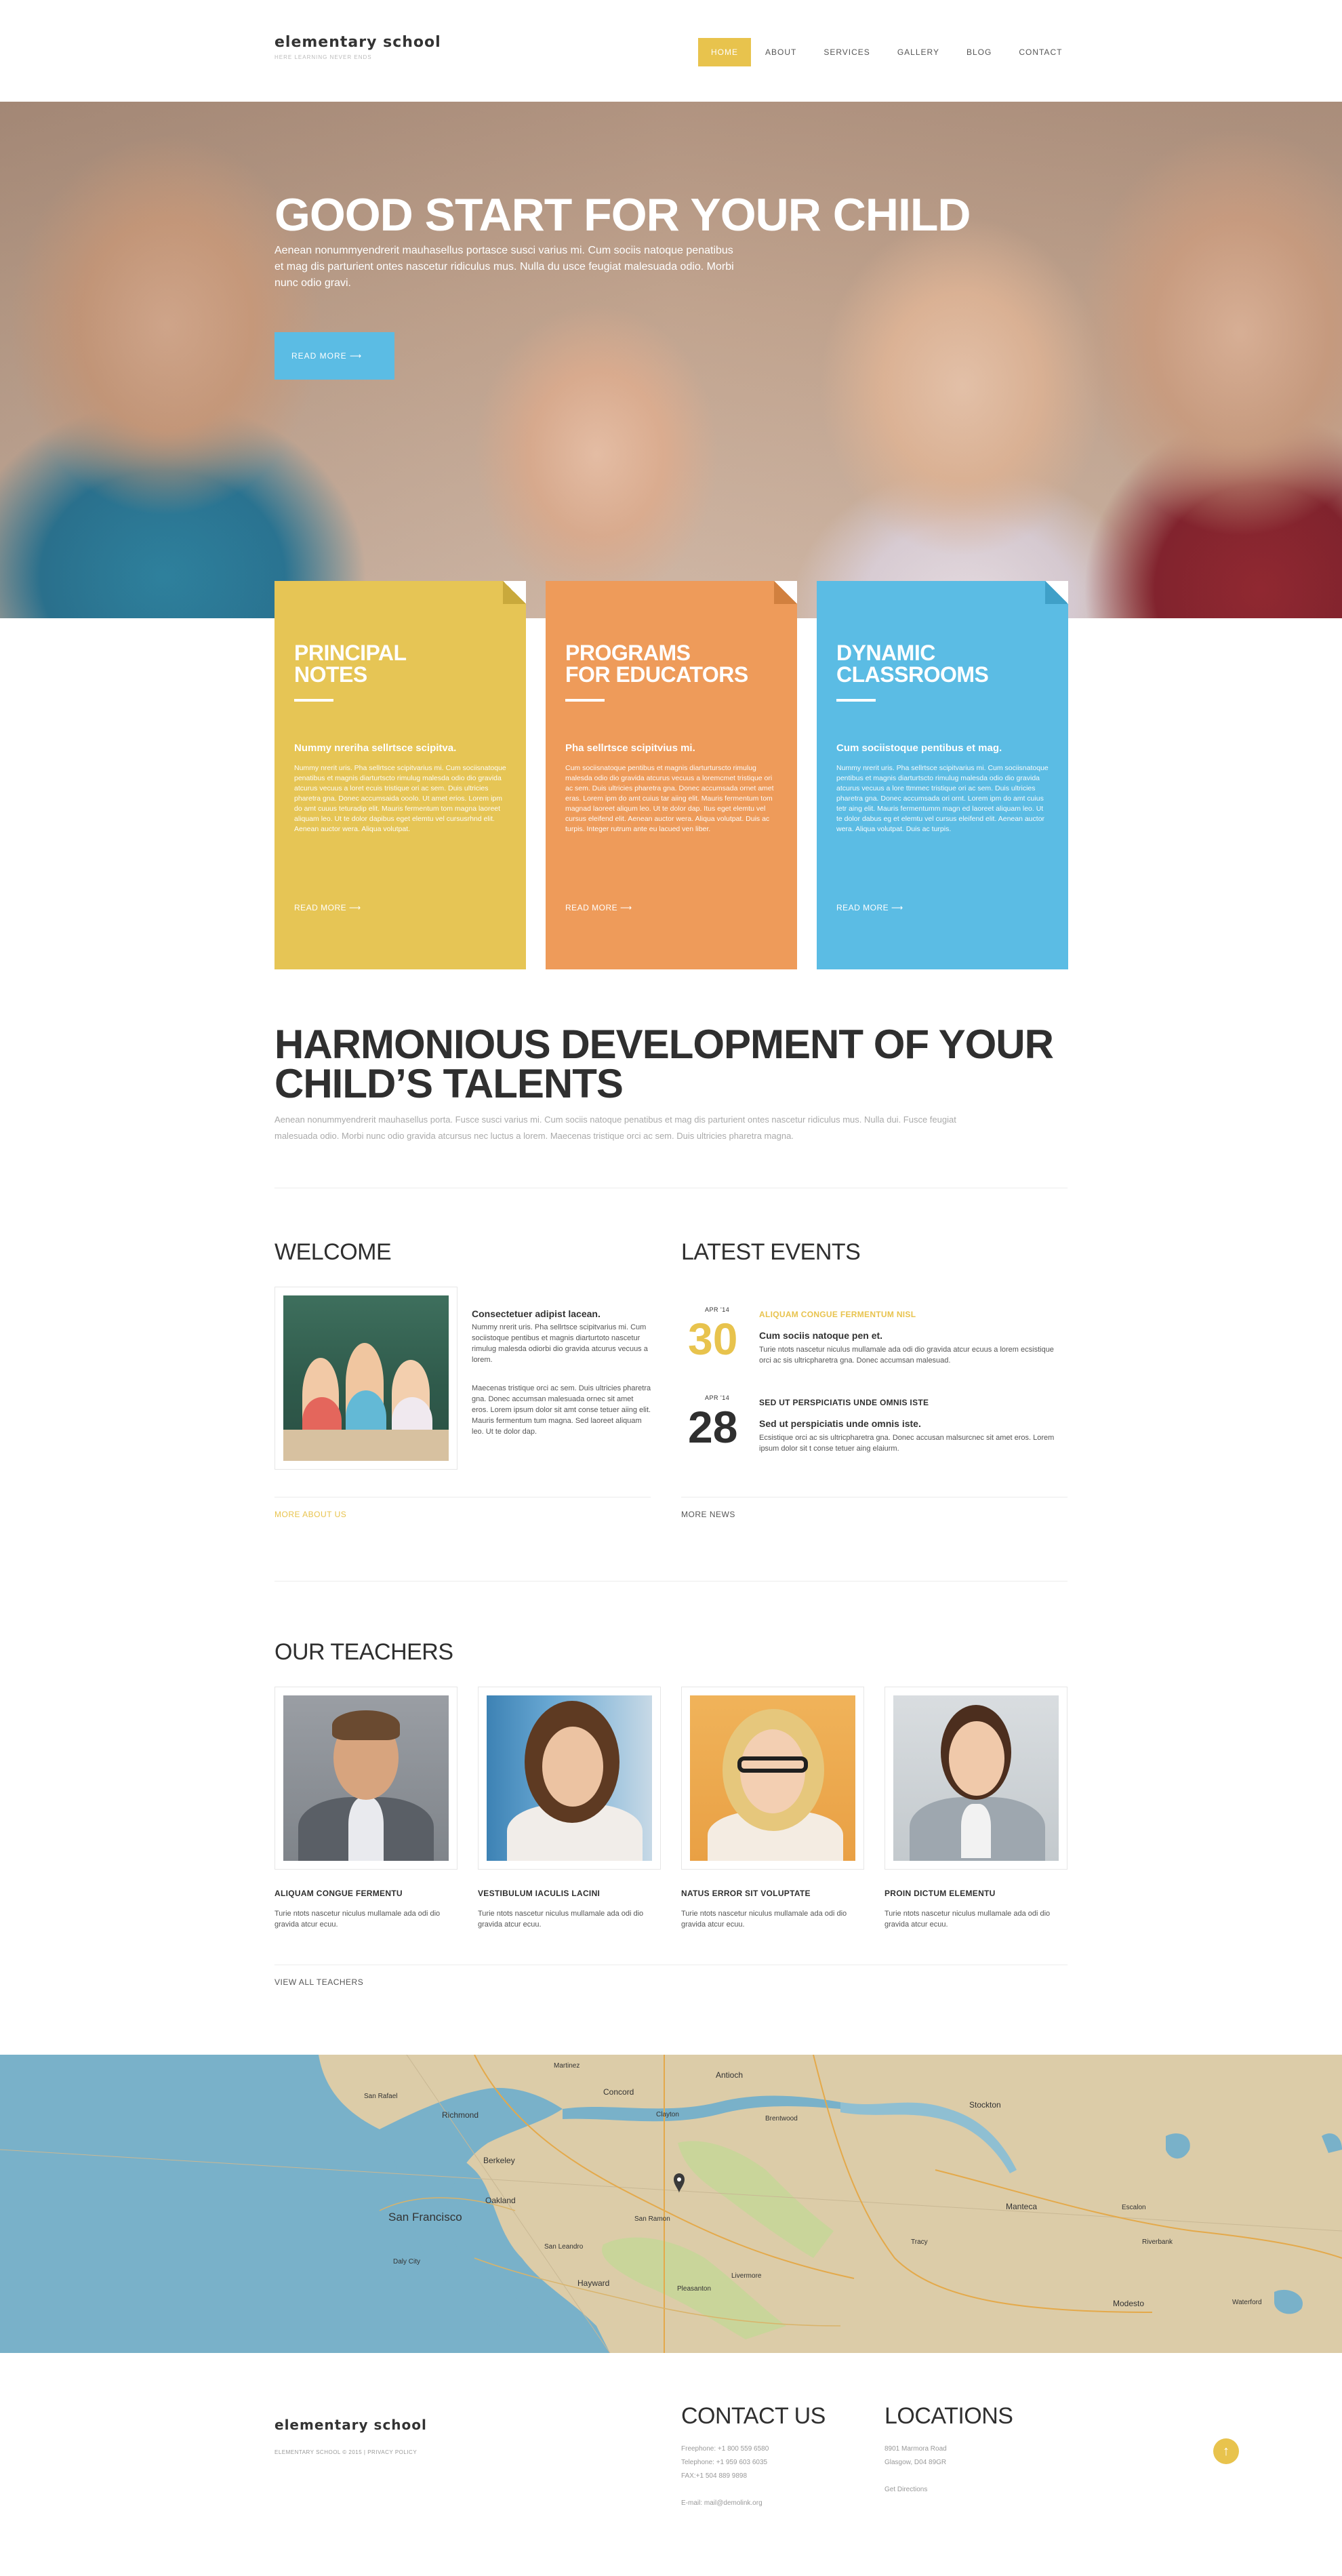 The width and height of the screenshot is (1342, 2576). I want to click on card-divider, so click(314, 700).